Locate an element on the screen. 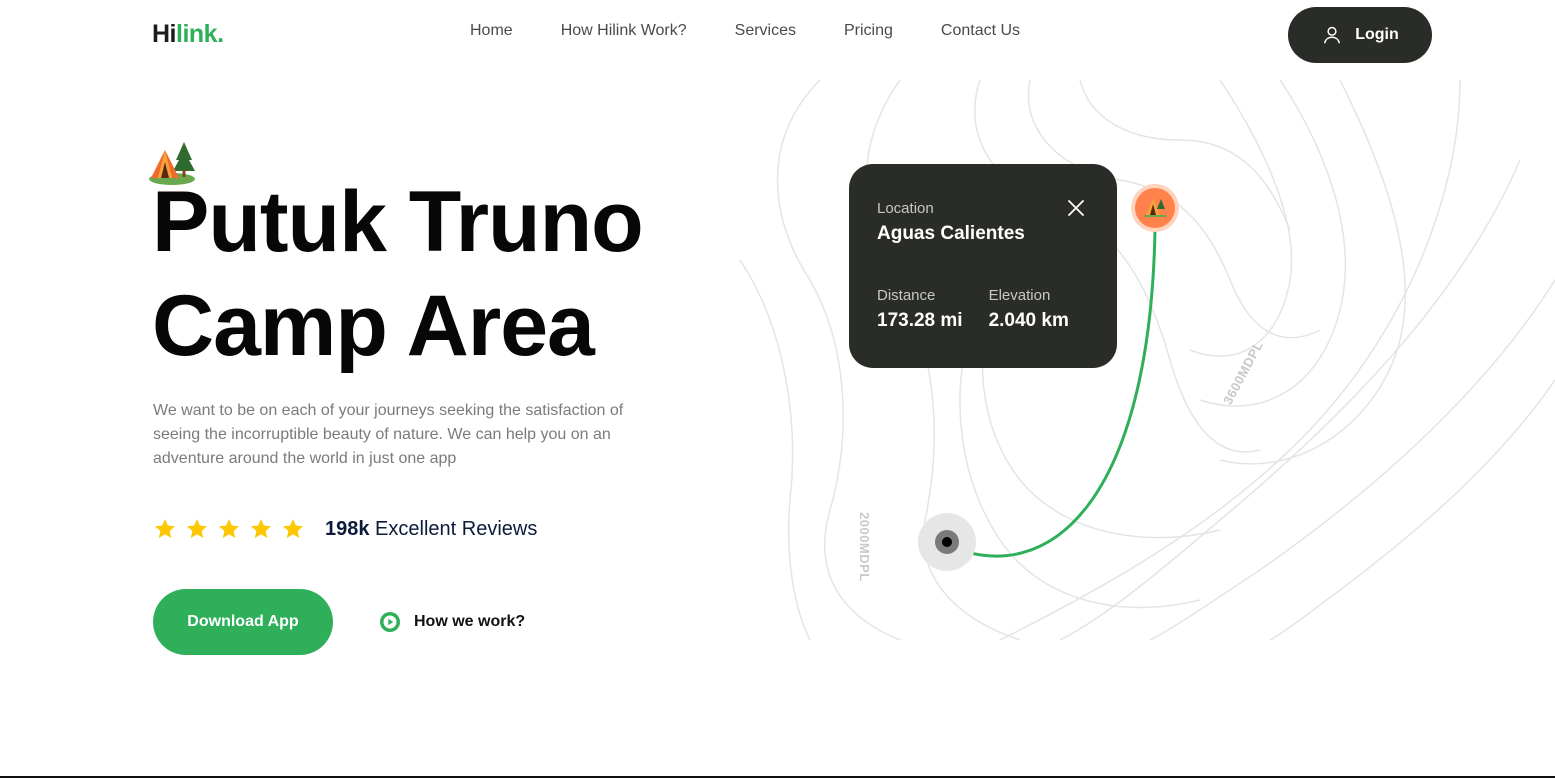 This screenshot has height=778, width=1555. elevation-label: Elevation is located at coordinates (1019, 295).